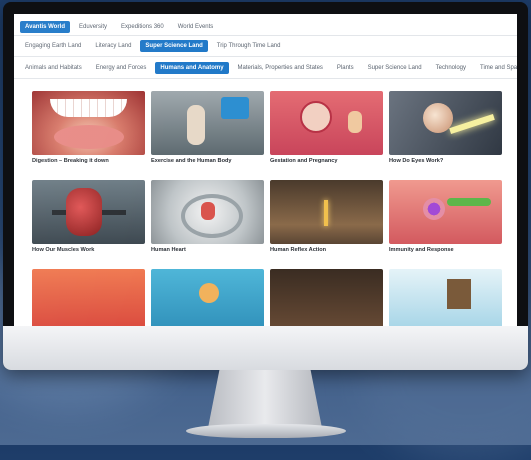 This screenshot has width=531, height=460. What do you see at coordinates (93, 27) in the screenshot?
I see `tab-eduversity: Eduversity` at bounding box center [93, 27].